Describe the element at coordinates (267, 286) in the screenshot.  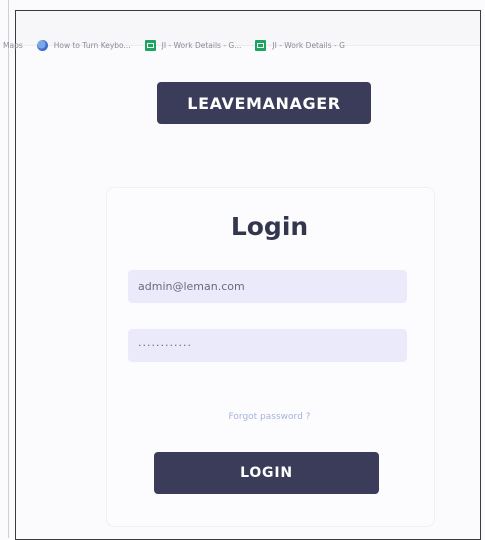
I see `email-field` at that location.